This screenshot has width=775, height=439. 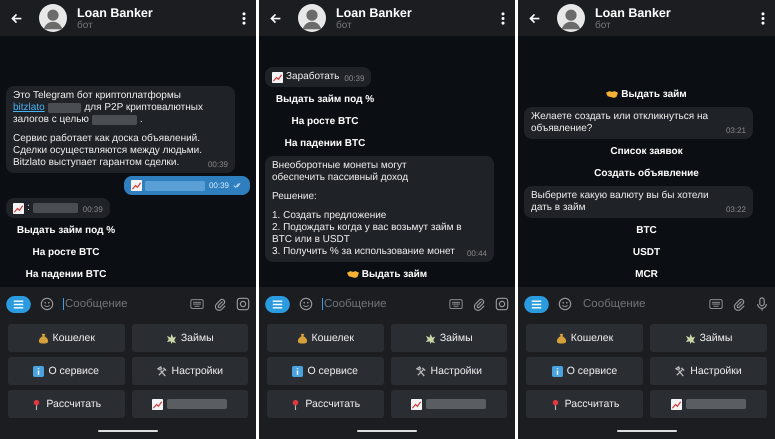 I want to click on inline-button: Создать объявление, so click(x=646, y=173).